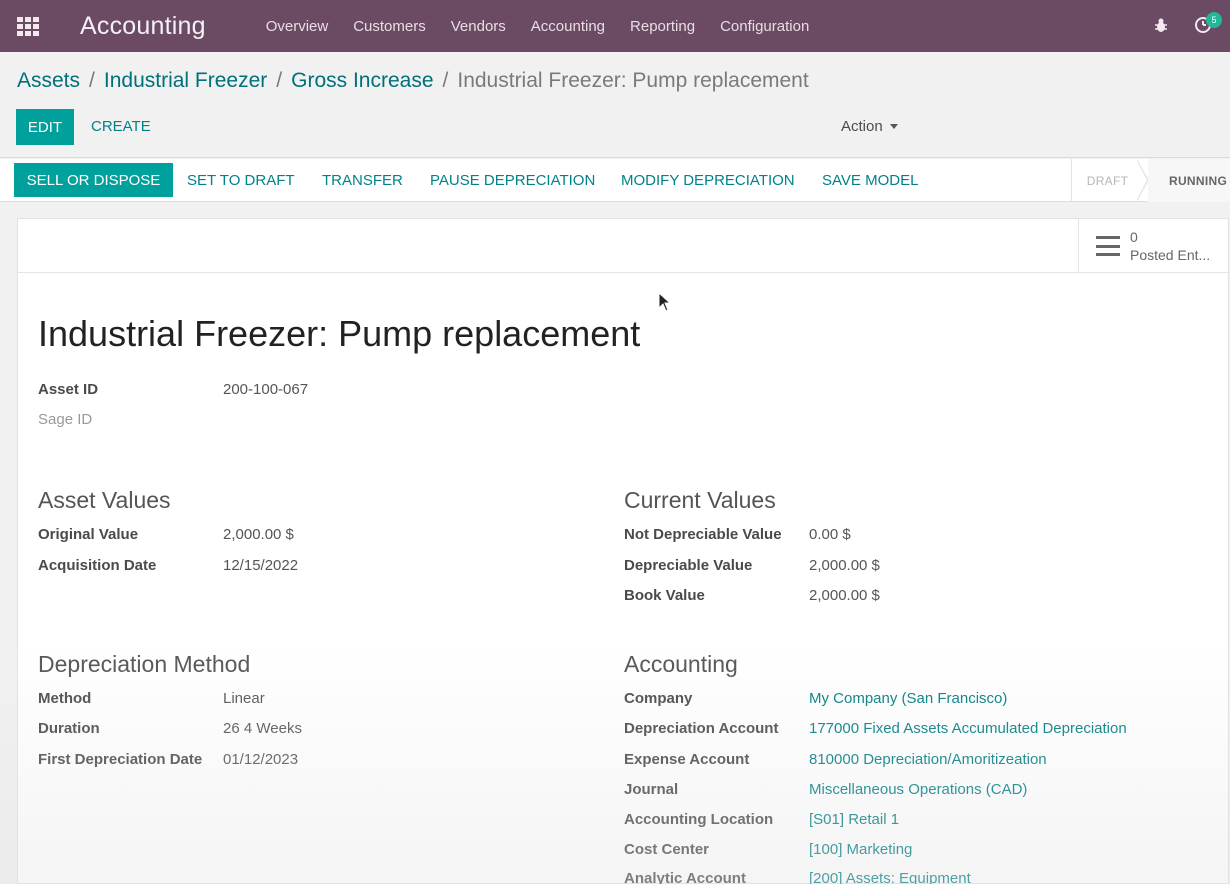  Describe the element at coordinates (830, 534) in the screenshot. I see `not-depreciable-value: 0.00 $` at that location.